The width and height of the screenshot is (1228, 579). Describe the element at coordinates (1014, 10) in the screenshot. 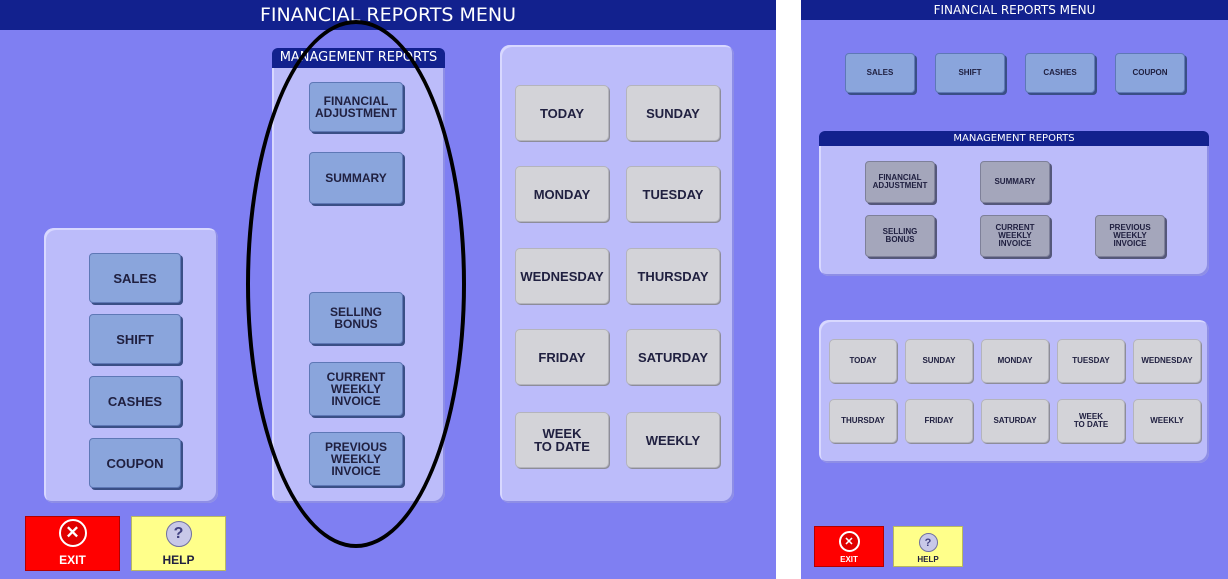

I see `page-title-right: FINANCIAL REPORTS MENU` at that location.